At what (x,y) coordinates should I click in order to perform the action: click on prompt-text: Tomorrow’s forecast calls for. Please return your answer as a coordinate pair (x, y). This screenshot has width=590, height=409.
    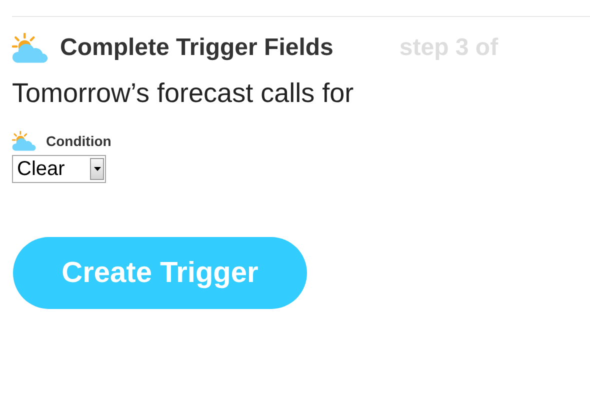
    Looking at the image, I should click on (183, 93).